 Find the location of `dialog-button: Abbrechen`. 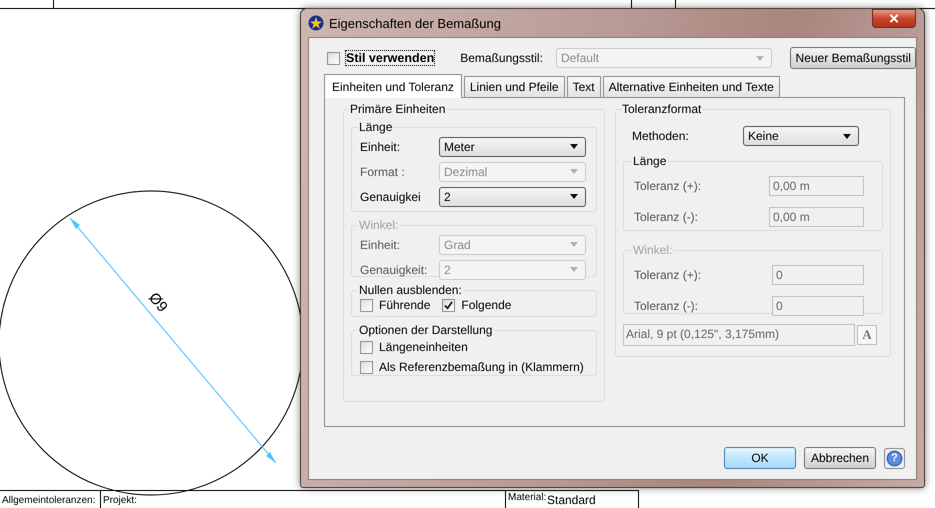

dialog-button: Abbrechen is located at coordinates (840, 458).